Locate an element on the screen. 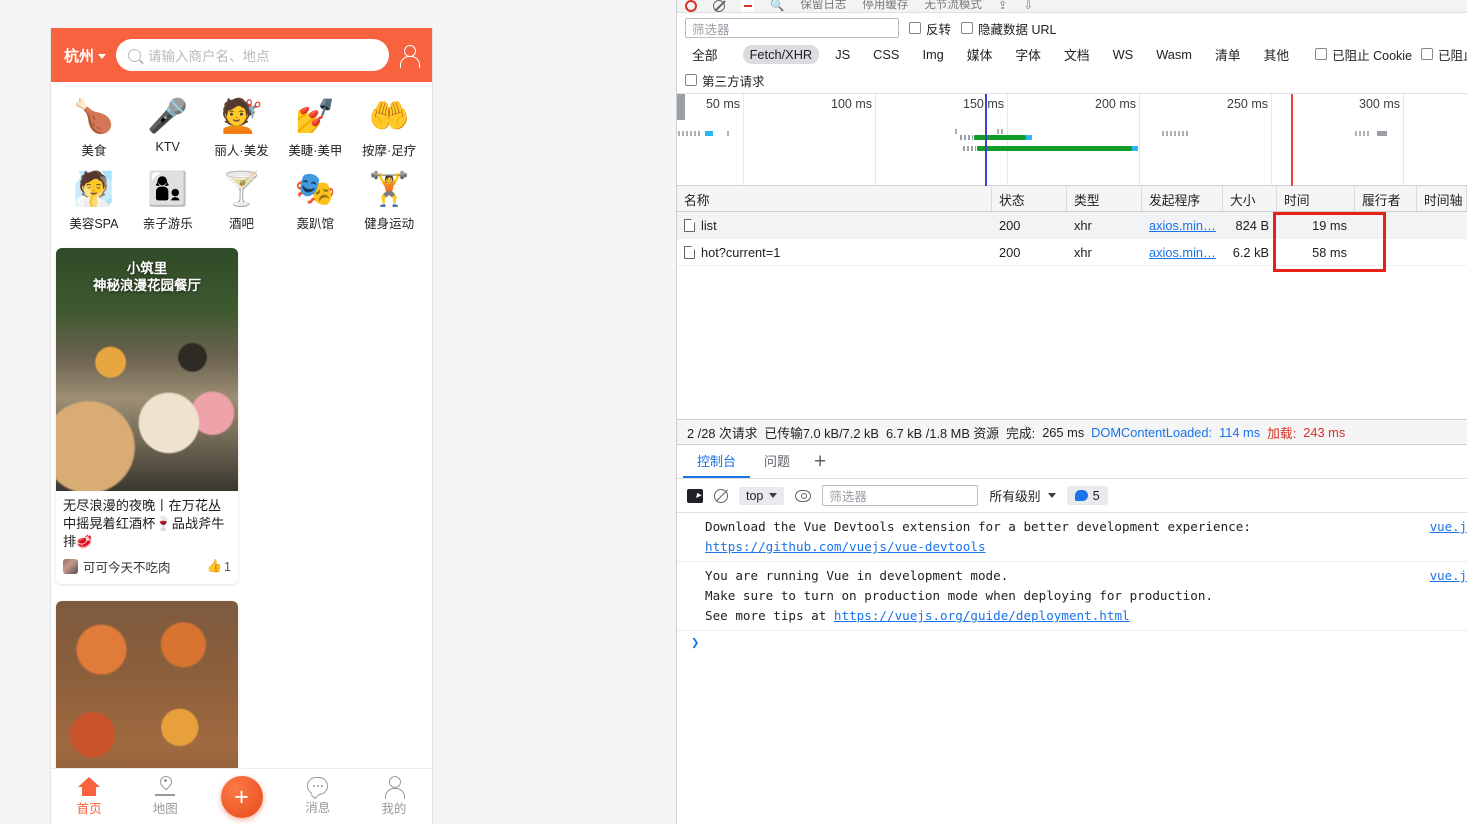  column-header-initiator: 发起程序 is located at coordinates (1182, 198).